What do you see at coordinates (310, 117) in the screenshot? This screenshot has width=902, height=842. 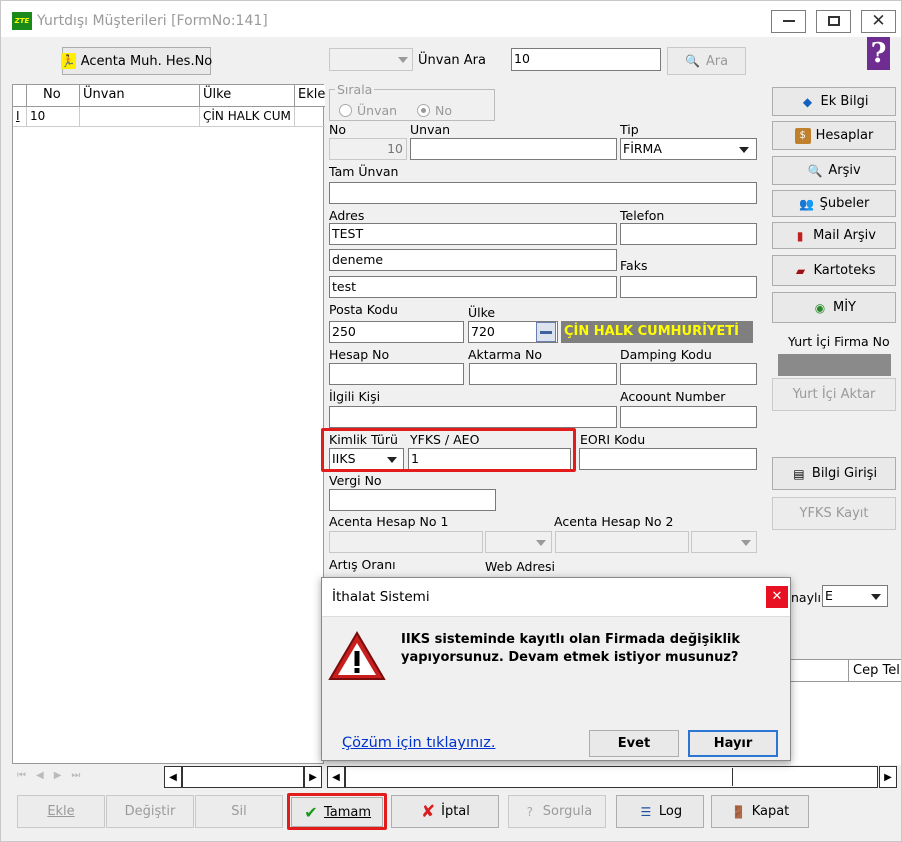 I see `grid-cell-ekle` at bounding box center [310, 117].